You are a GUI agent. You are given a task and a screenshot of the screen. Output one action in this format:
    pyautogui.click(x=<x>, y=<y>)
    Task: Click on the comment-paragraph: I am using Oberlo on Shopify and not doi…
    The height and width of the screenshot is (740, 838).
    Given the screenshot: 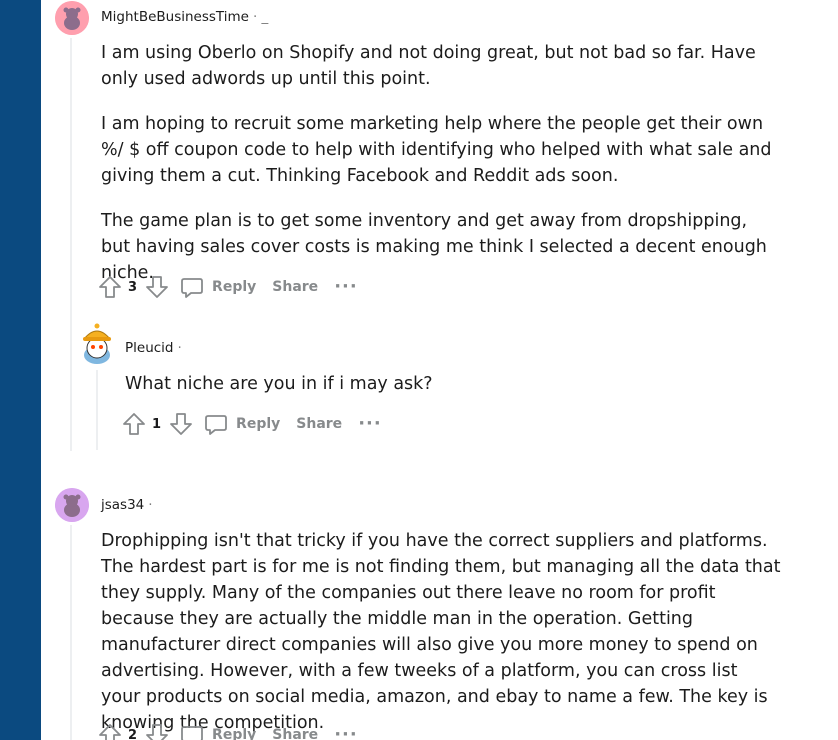 What is the action you would take?
    pyautogui.click(x=428, y=66)
    